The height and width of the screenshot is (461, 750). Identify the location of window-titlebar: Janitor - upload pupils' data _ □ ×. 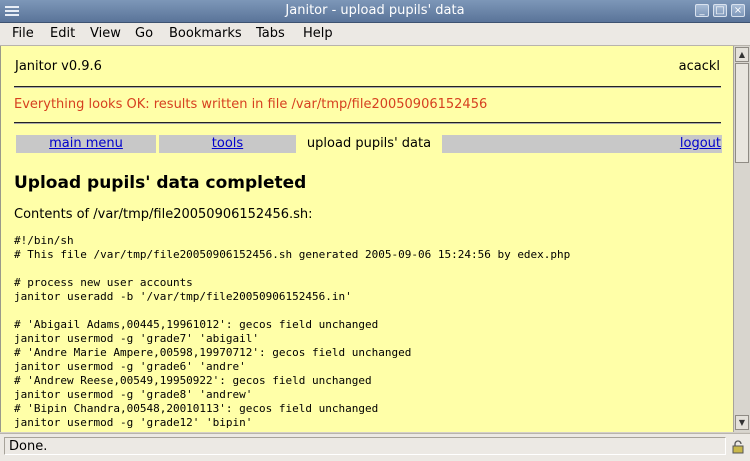
(375, 11).